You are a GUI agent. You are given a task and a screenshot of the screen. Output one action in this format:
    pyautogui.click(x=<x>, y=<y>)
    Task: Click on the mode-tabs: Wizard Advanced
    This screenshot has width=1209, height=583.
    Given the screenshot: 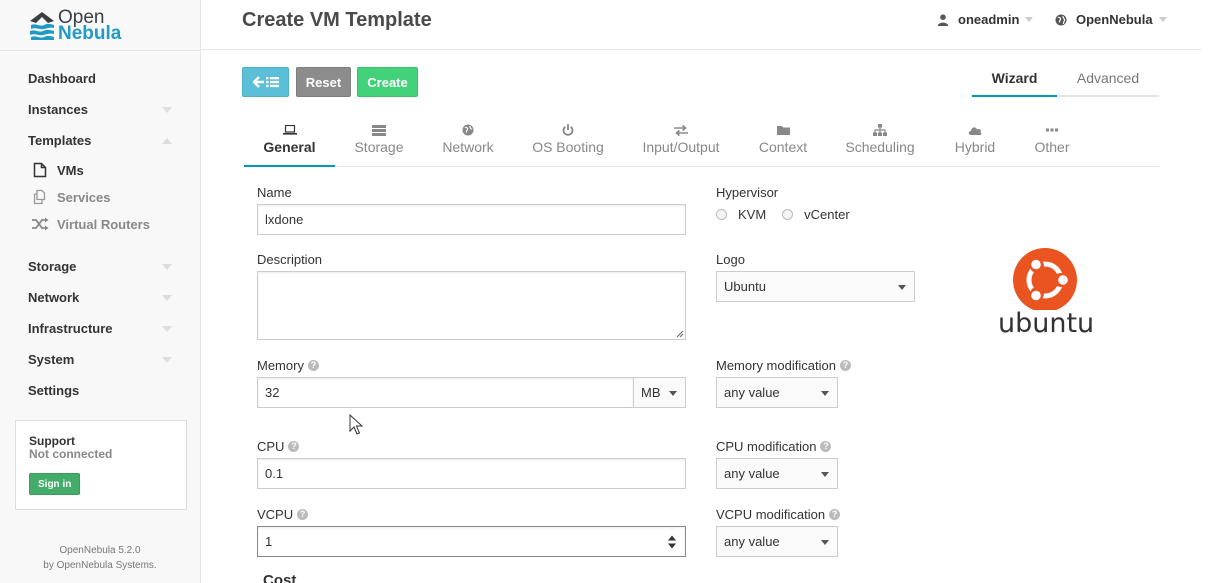 What is the action you would take?
    pyautogui.click(x=1065, y=83)
    